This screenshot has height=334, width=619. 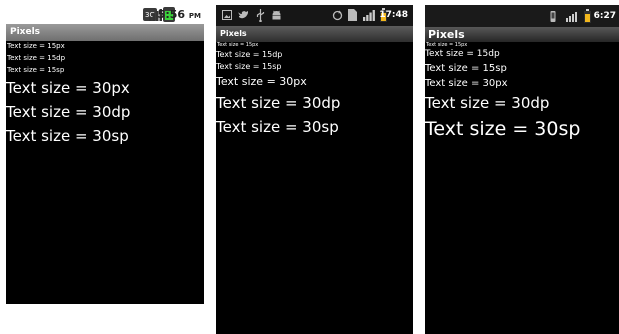 What do you see at coordinates (604, 16) in the screenshot?
I see `status-clock: 6:27` at bounding box center [604, 16].